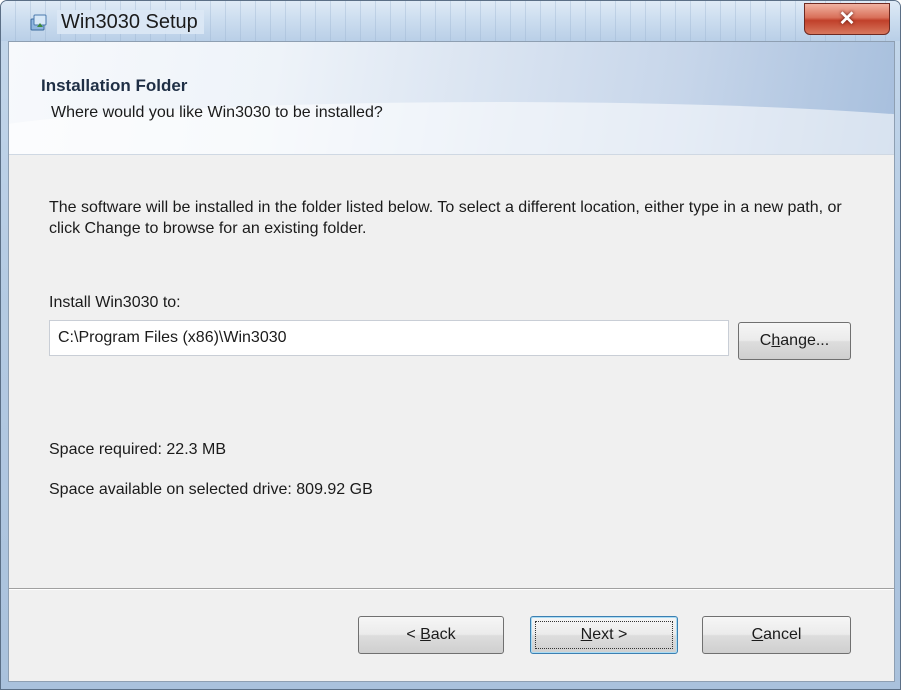 This screenshot has height=690, width=901. What do you see at coordinates (38, 22) in the screenshot?
I see `setup-installer-icon` at bounding box center [38, 22].